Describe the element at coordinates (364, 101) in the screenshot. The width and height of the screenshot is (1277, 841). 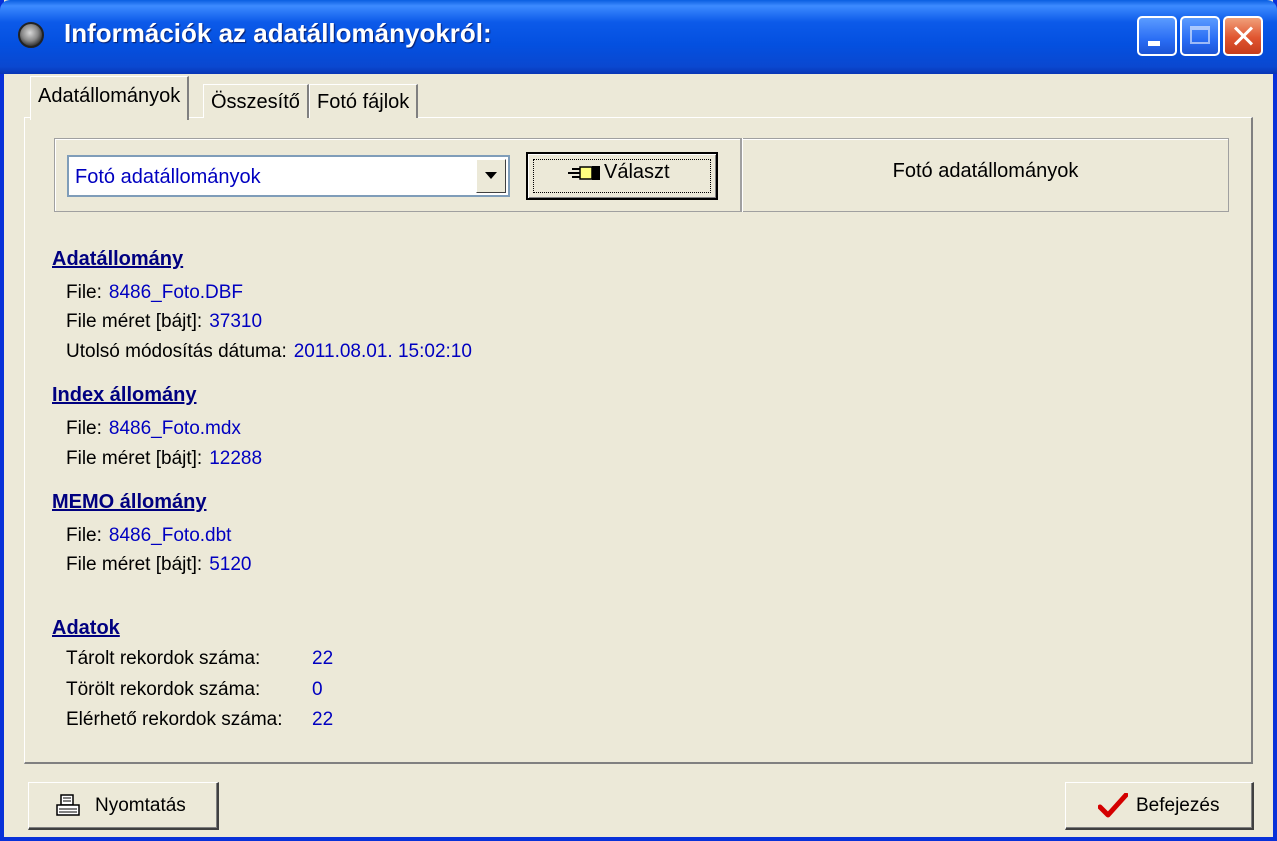
I see `tab-foto-fajlok: Fotó fájlok` at that location.